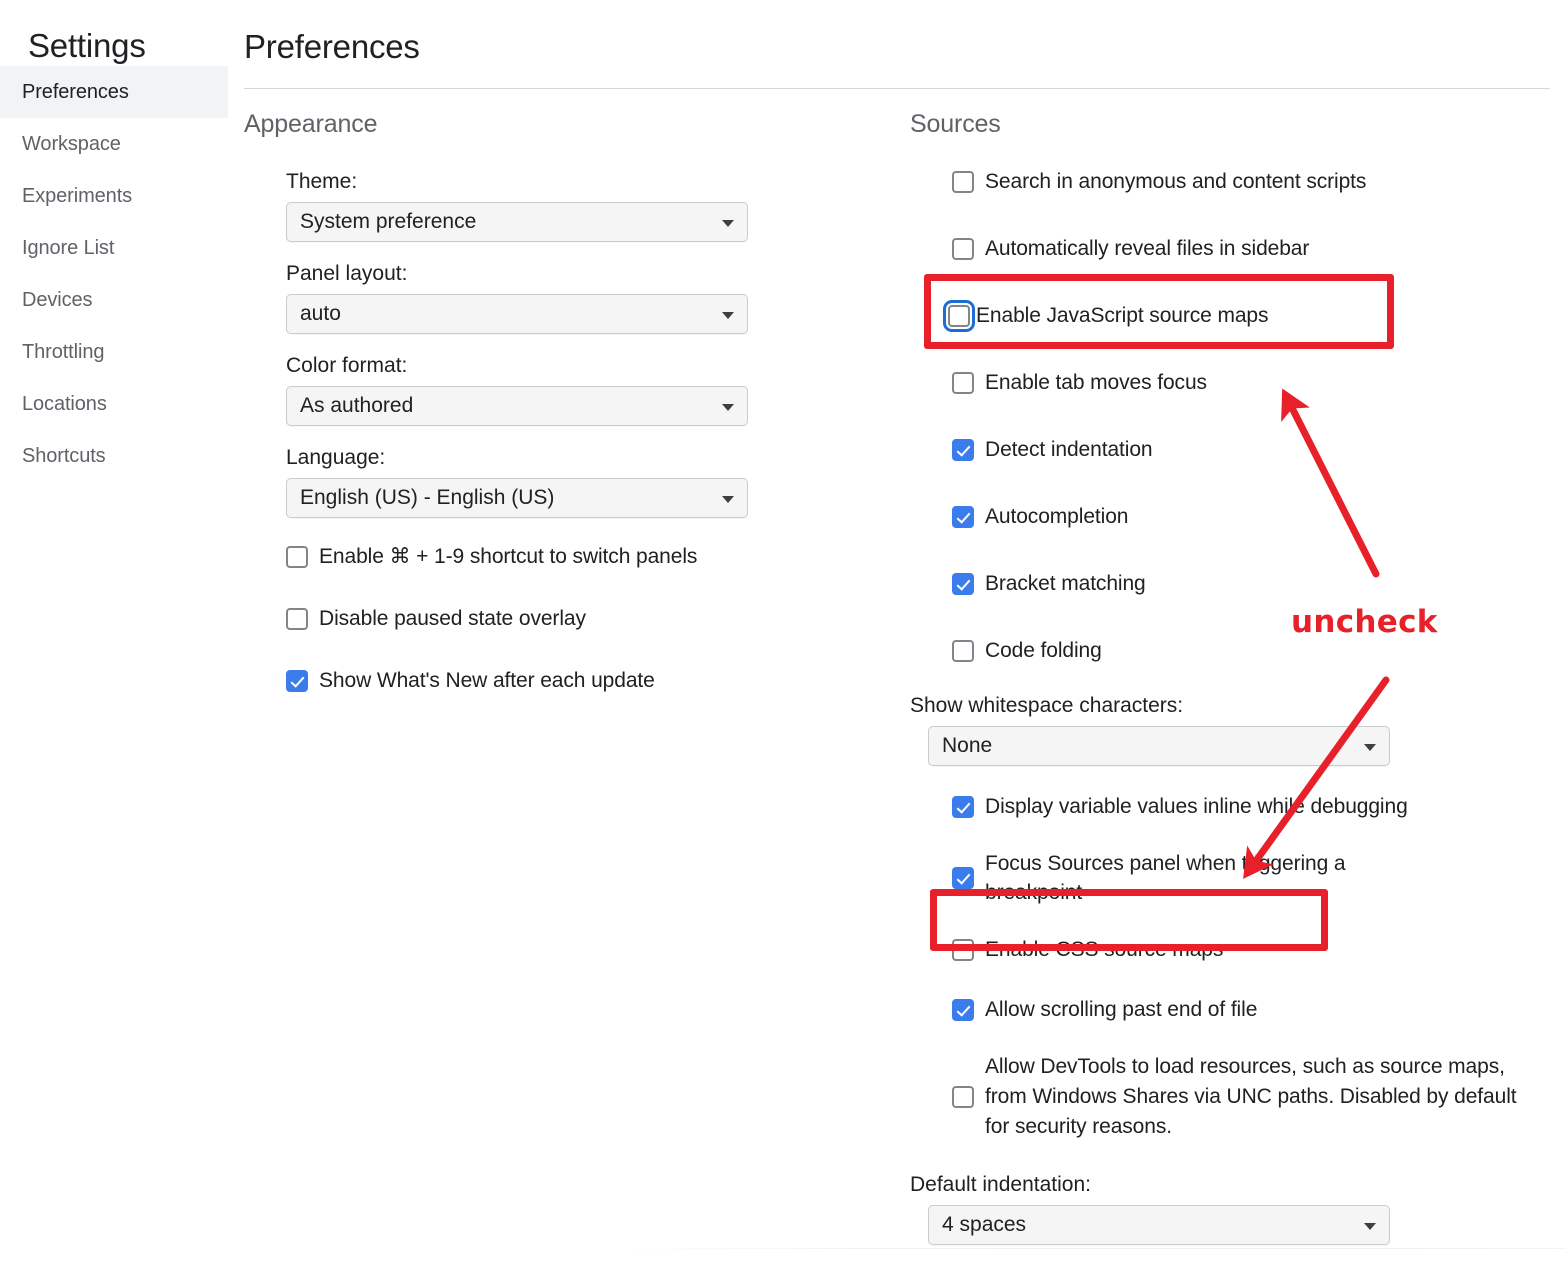  Describe the element at coordinates (1251, 583) in the screenshot. I see `checkbox-bracket-matching: Bracket matching` at that location.